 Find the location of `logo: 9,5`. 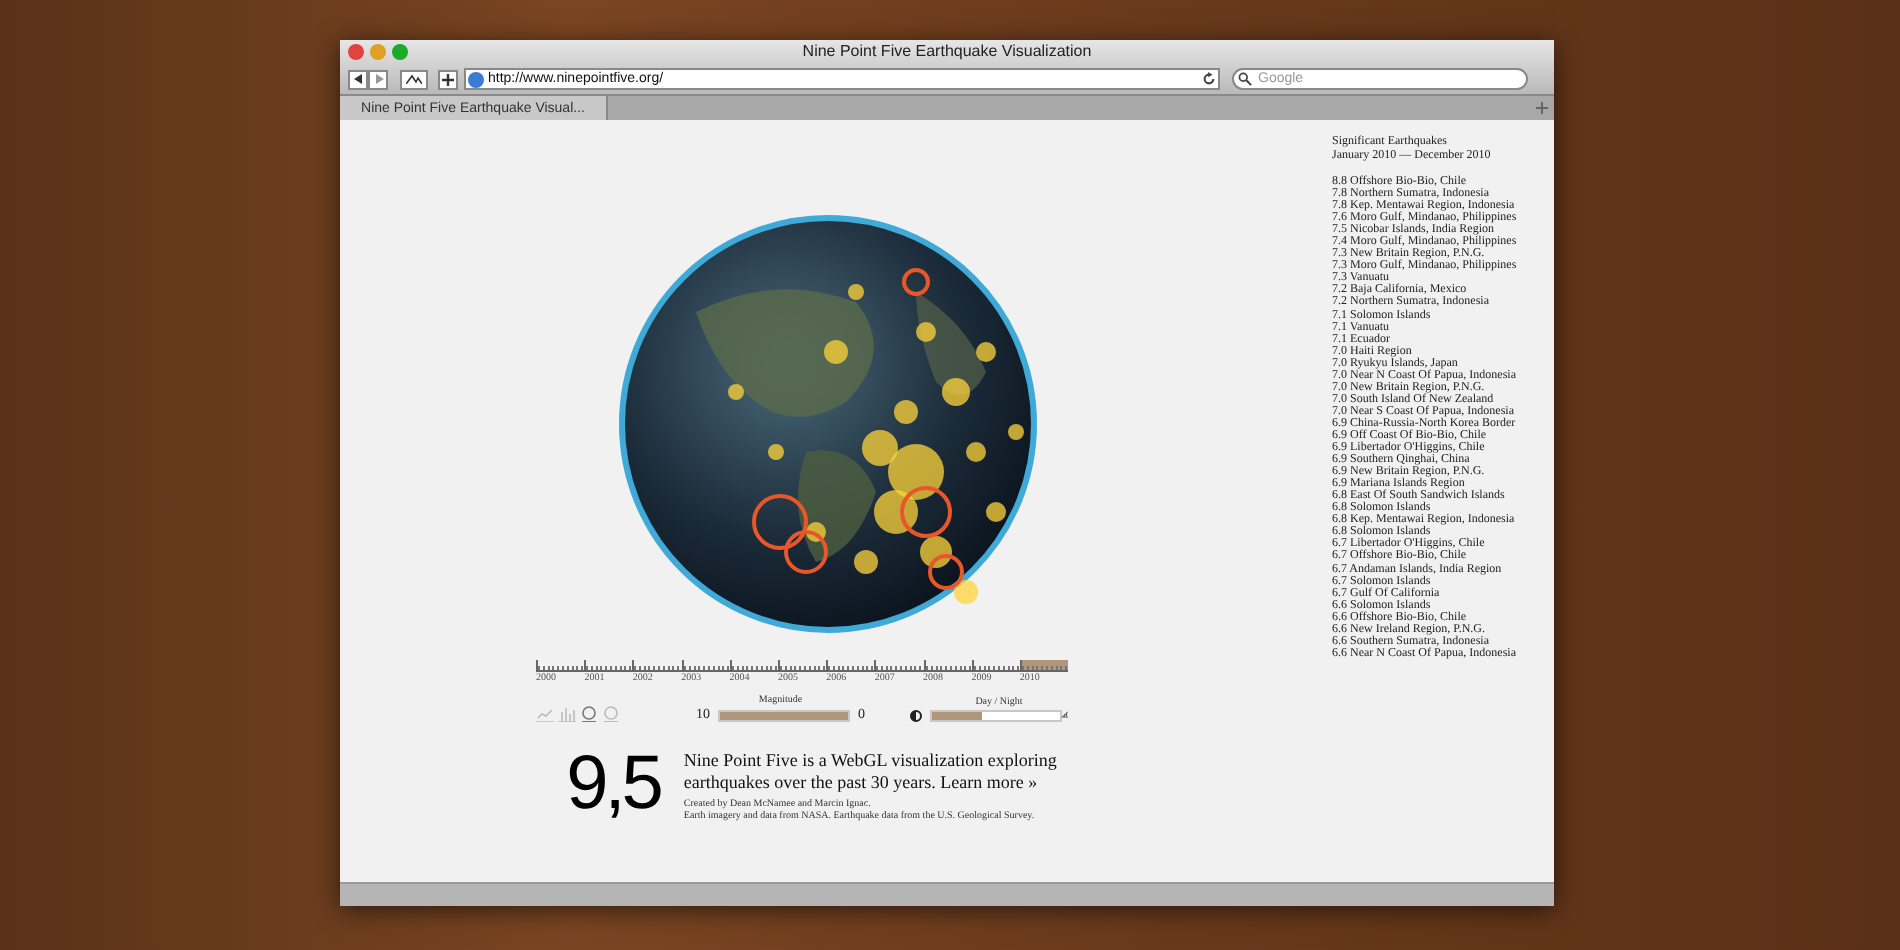

logo: 9,5 is located at coordinates (613, 784).